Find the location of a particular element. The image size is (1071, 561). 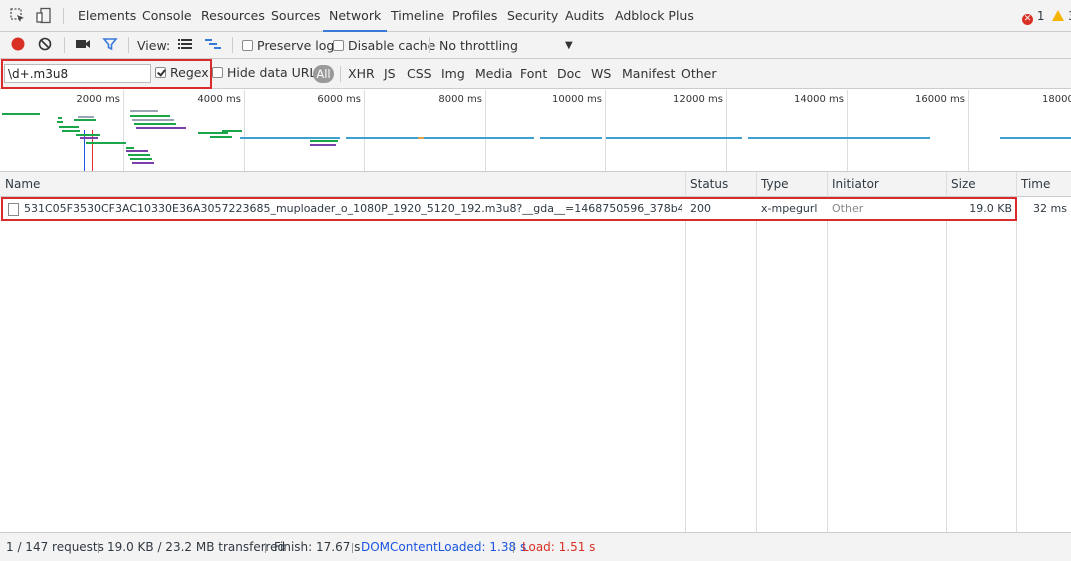

status-dom-content-loaded: DOMContentLoaded: 1.38 s is located at coordinates (444, 547).